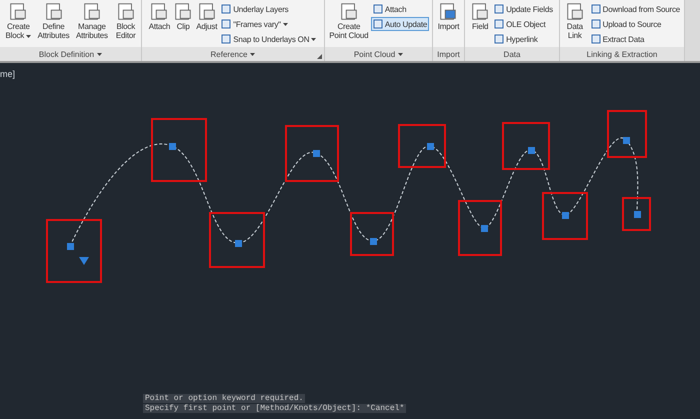  I want to click on command-line-text: Specify first point or [Method/Knots/Object]: *Cancel*, so click(274, 408).